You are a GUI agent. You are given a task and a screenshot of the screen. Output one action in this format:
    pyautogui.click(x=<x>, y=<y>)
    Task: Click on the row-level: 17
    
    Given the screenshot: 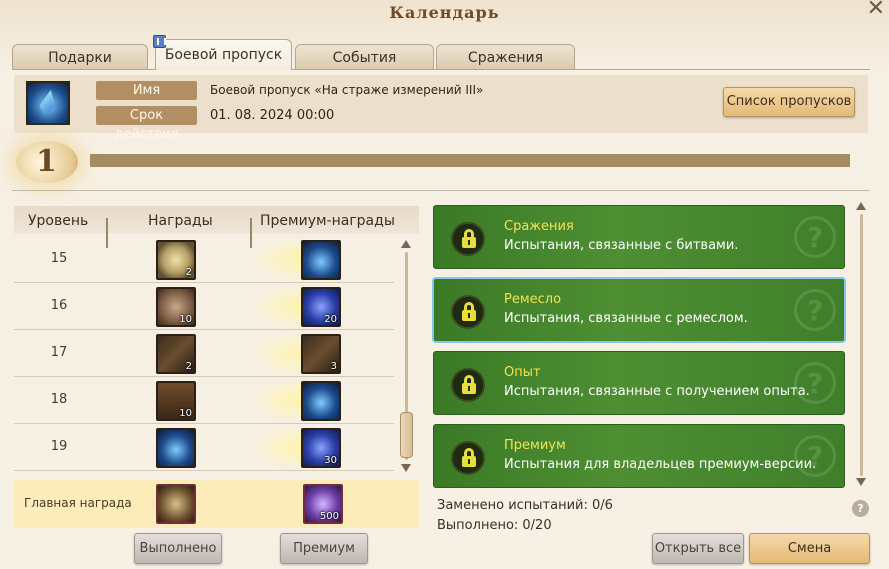 What is the action you would take?
    pyautogui.click(x=59, y=352)
    